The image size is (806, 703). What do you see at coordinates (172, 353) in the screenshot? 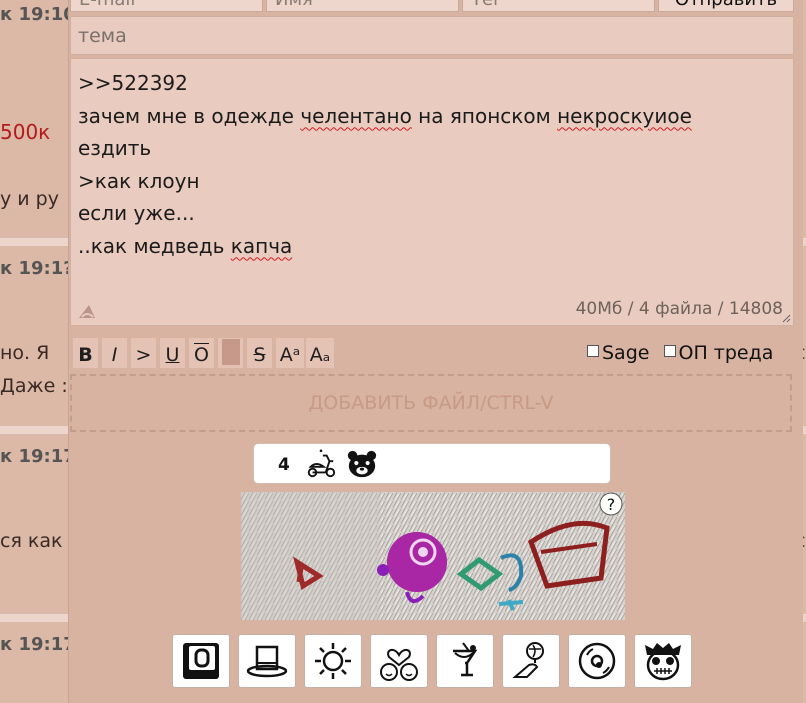
I see `underline-button: U` at bounding box center [172, 353].